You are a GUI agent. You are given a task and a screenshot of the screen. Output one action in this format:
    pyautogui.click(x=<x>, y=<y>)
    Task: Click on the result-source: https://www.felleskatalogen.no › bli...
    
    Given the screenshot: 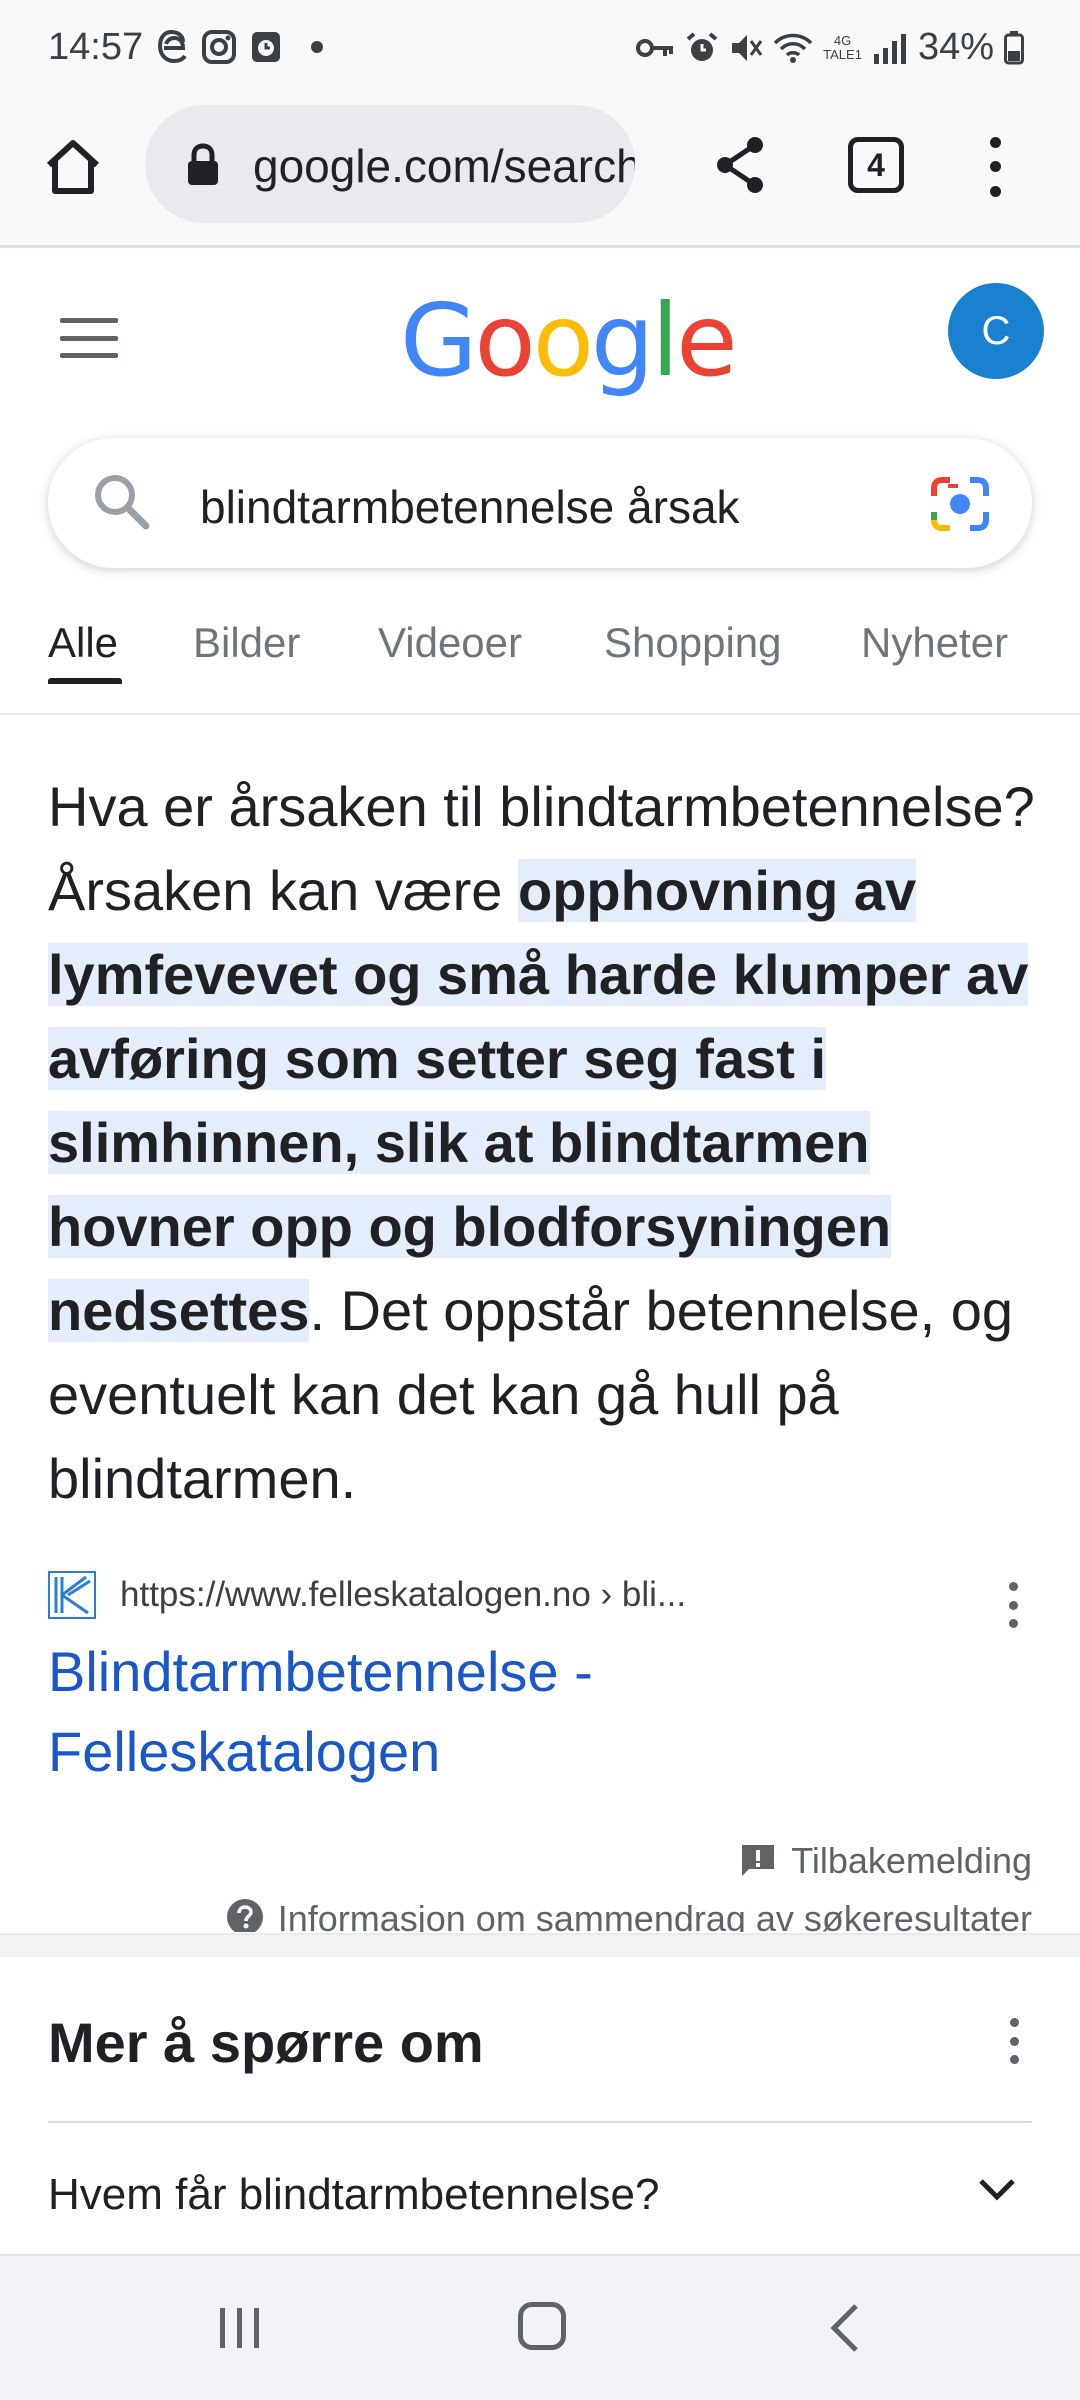 What is the action you would take?
    pyautogui.click(x=543, y=1595)
    